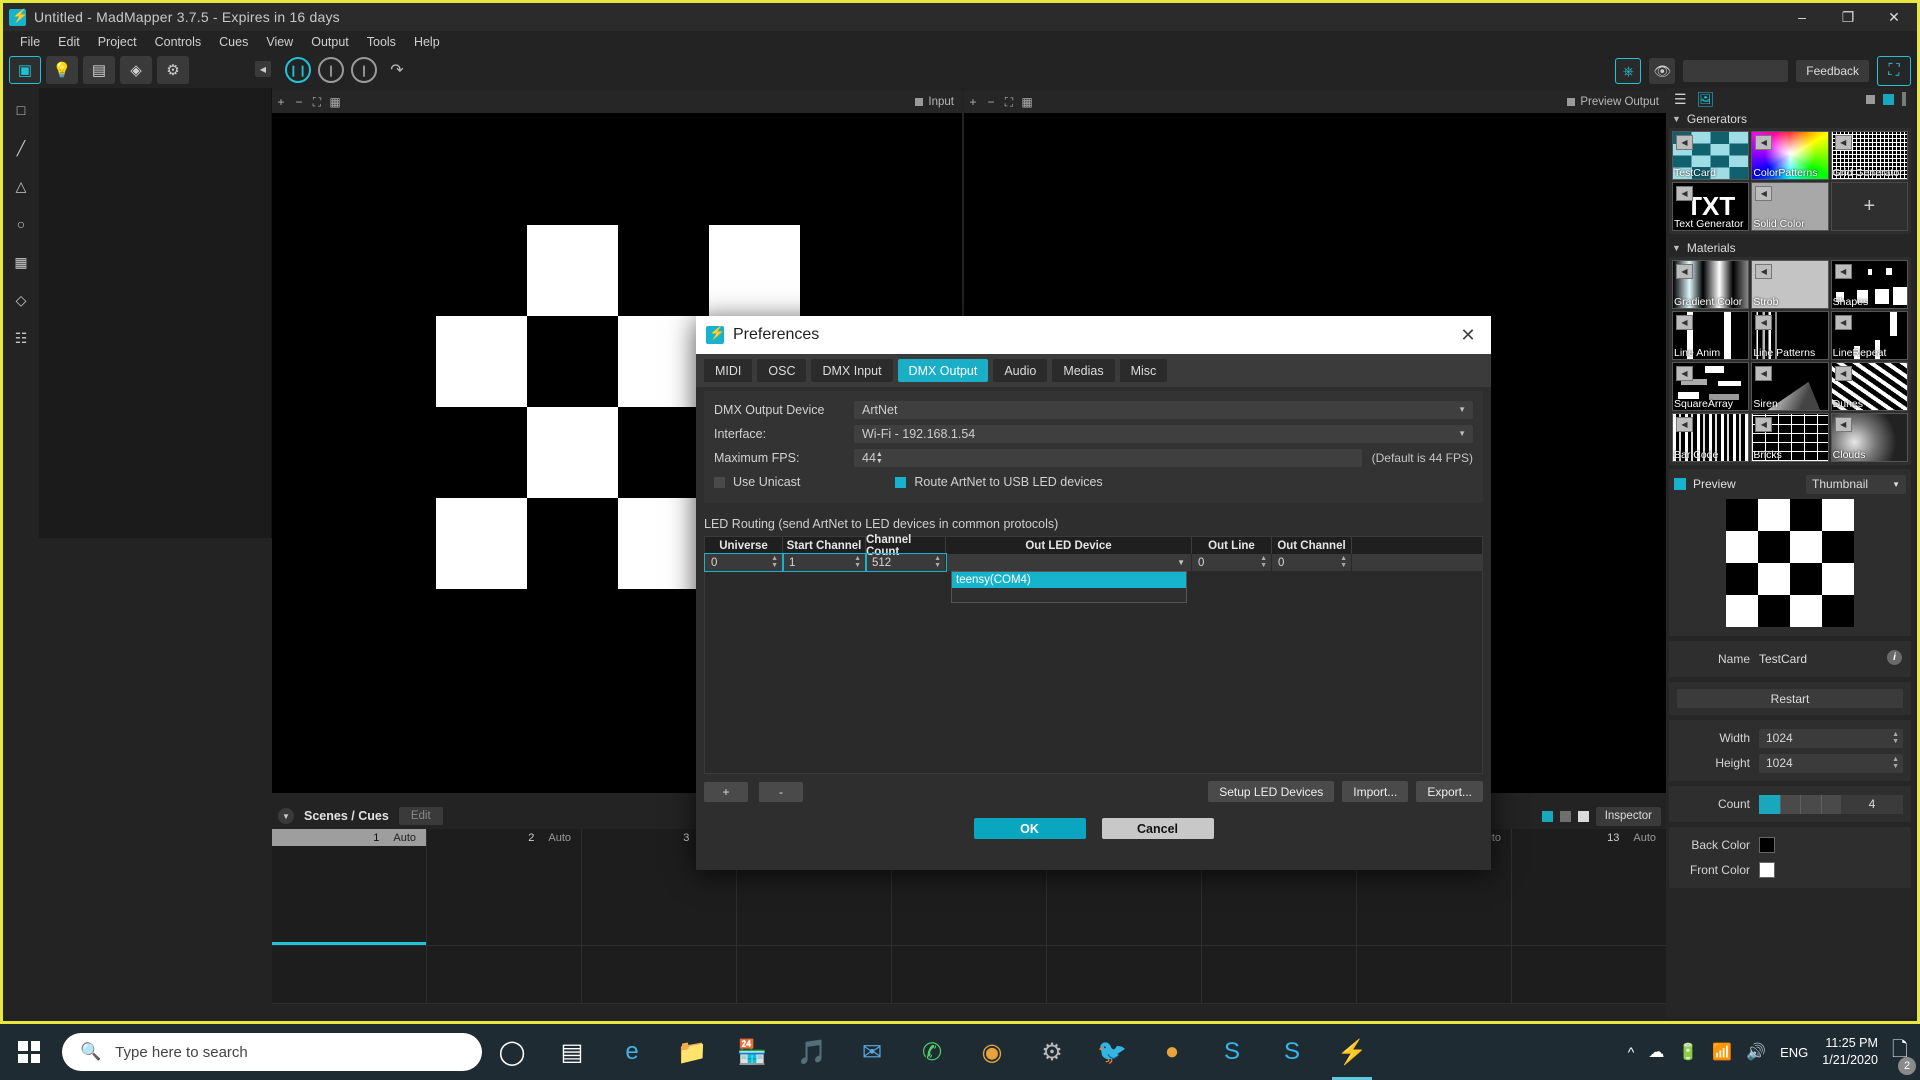  I want to click on maximize-button: ❐, so click(1848, 17).